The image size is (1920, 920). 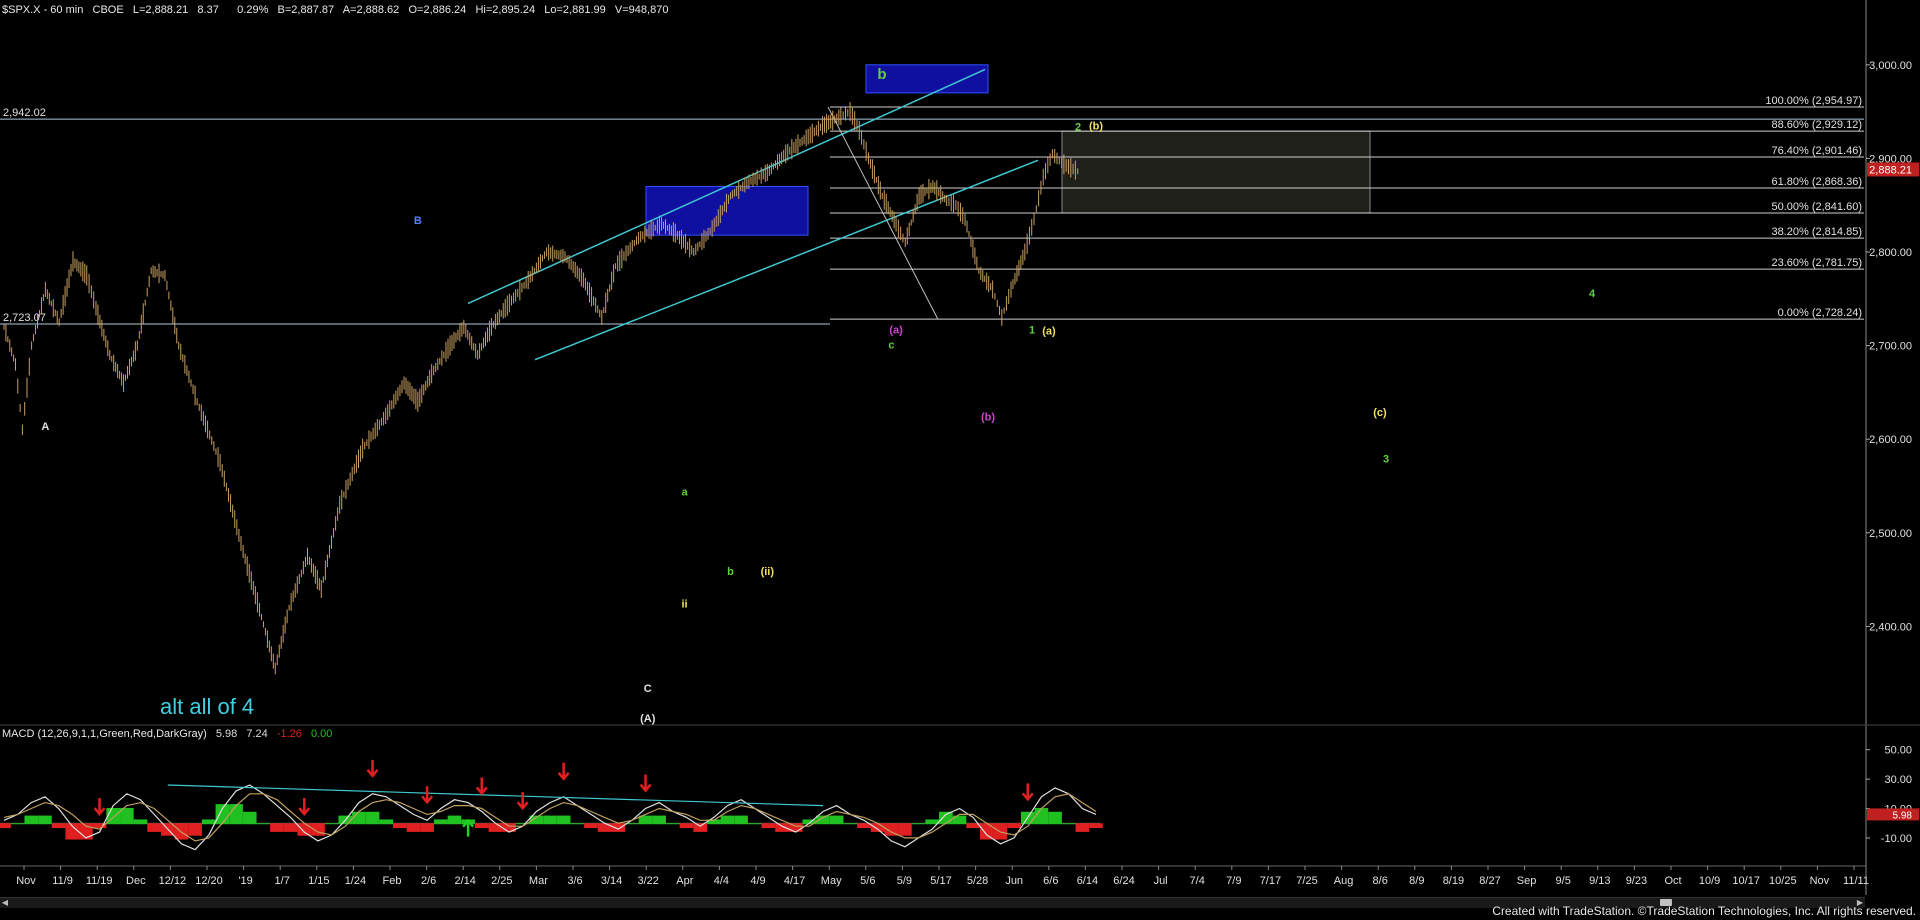 I want to click on wave-label: 2, so click(x=1078, y=127).